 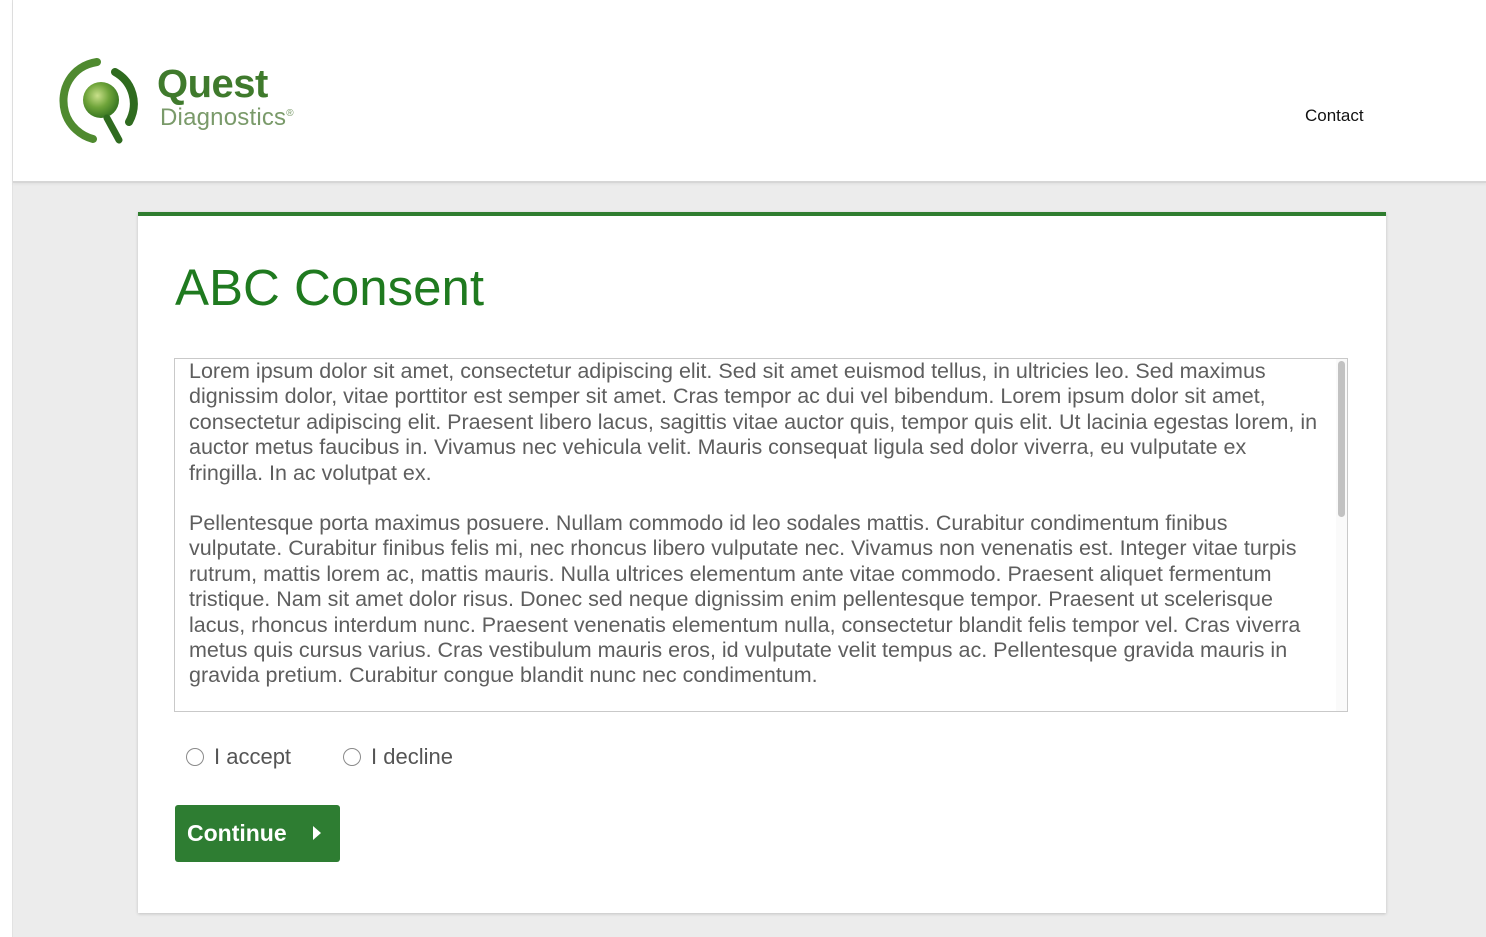 I want to click on quest-diagnostics-logo: Quest Diagnostics®, so click(x=192, y=101).